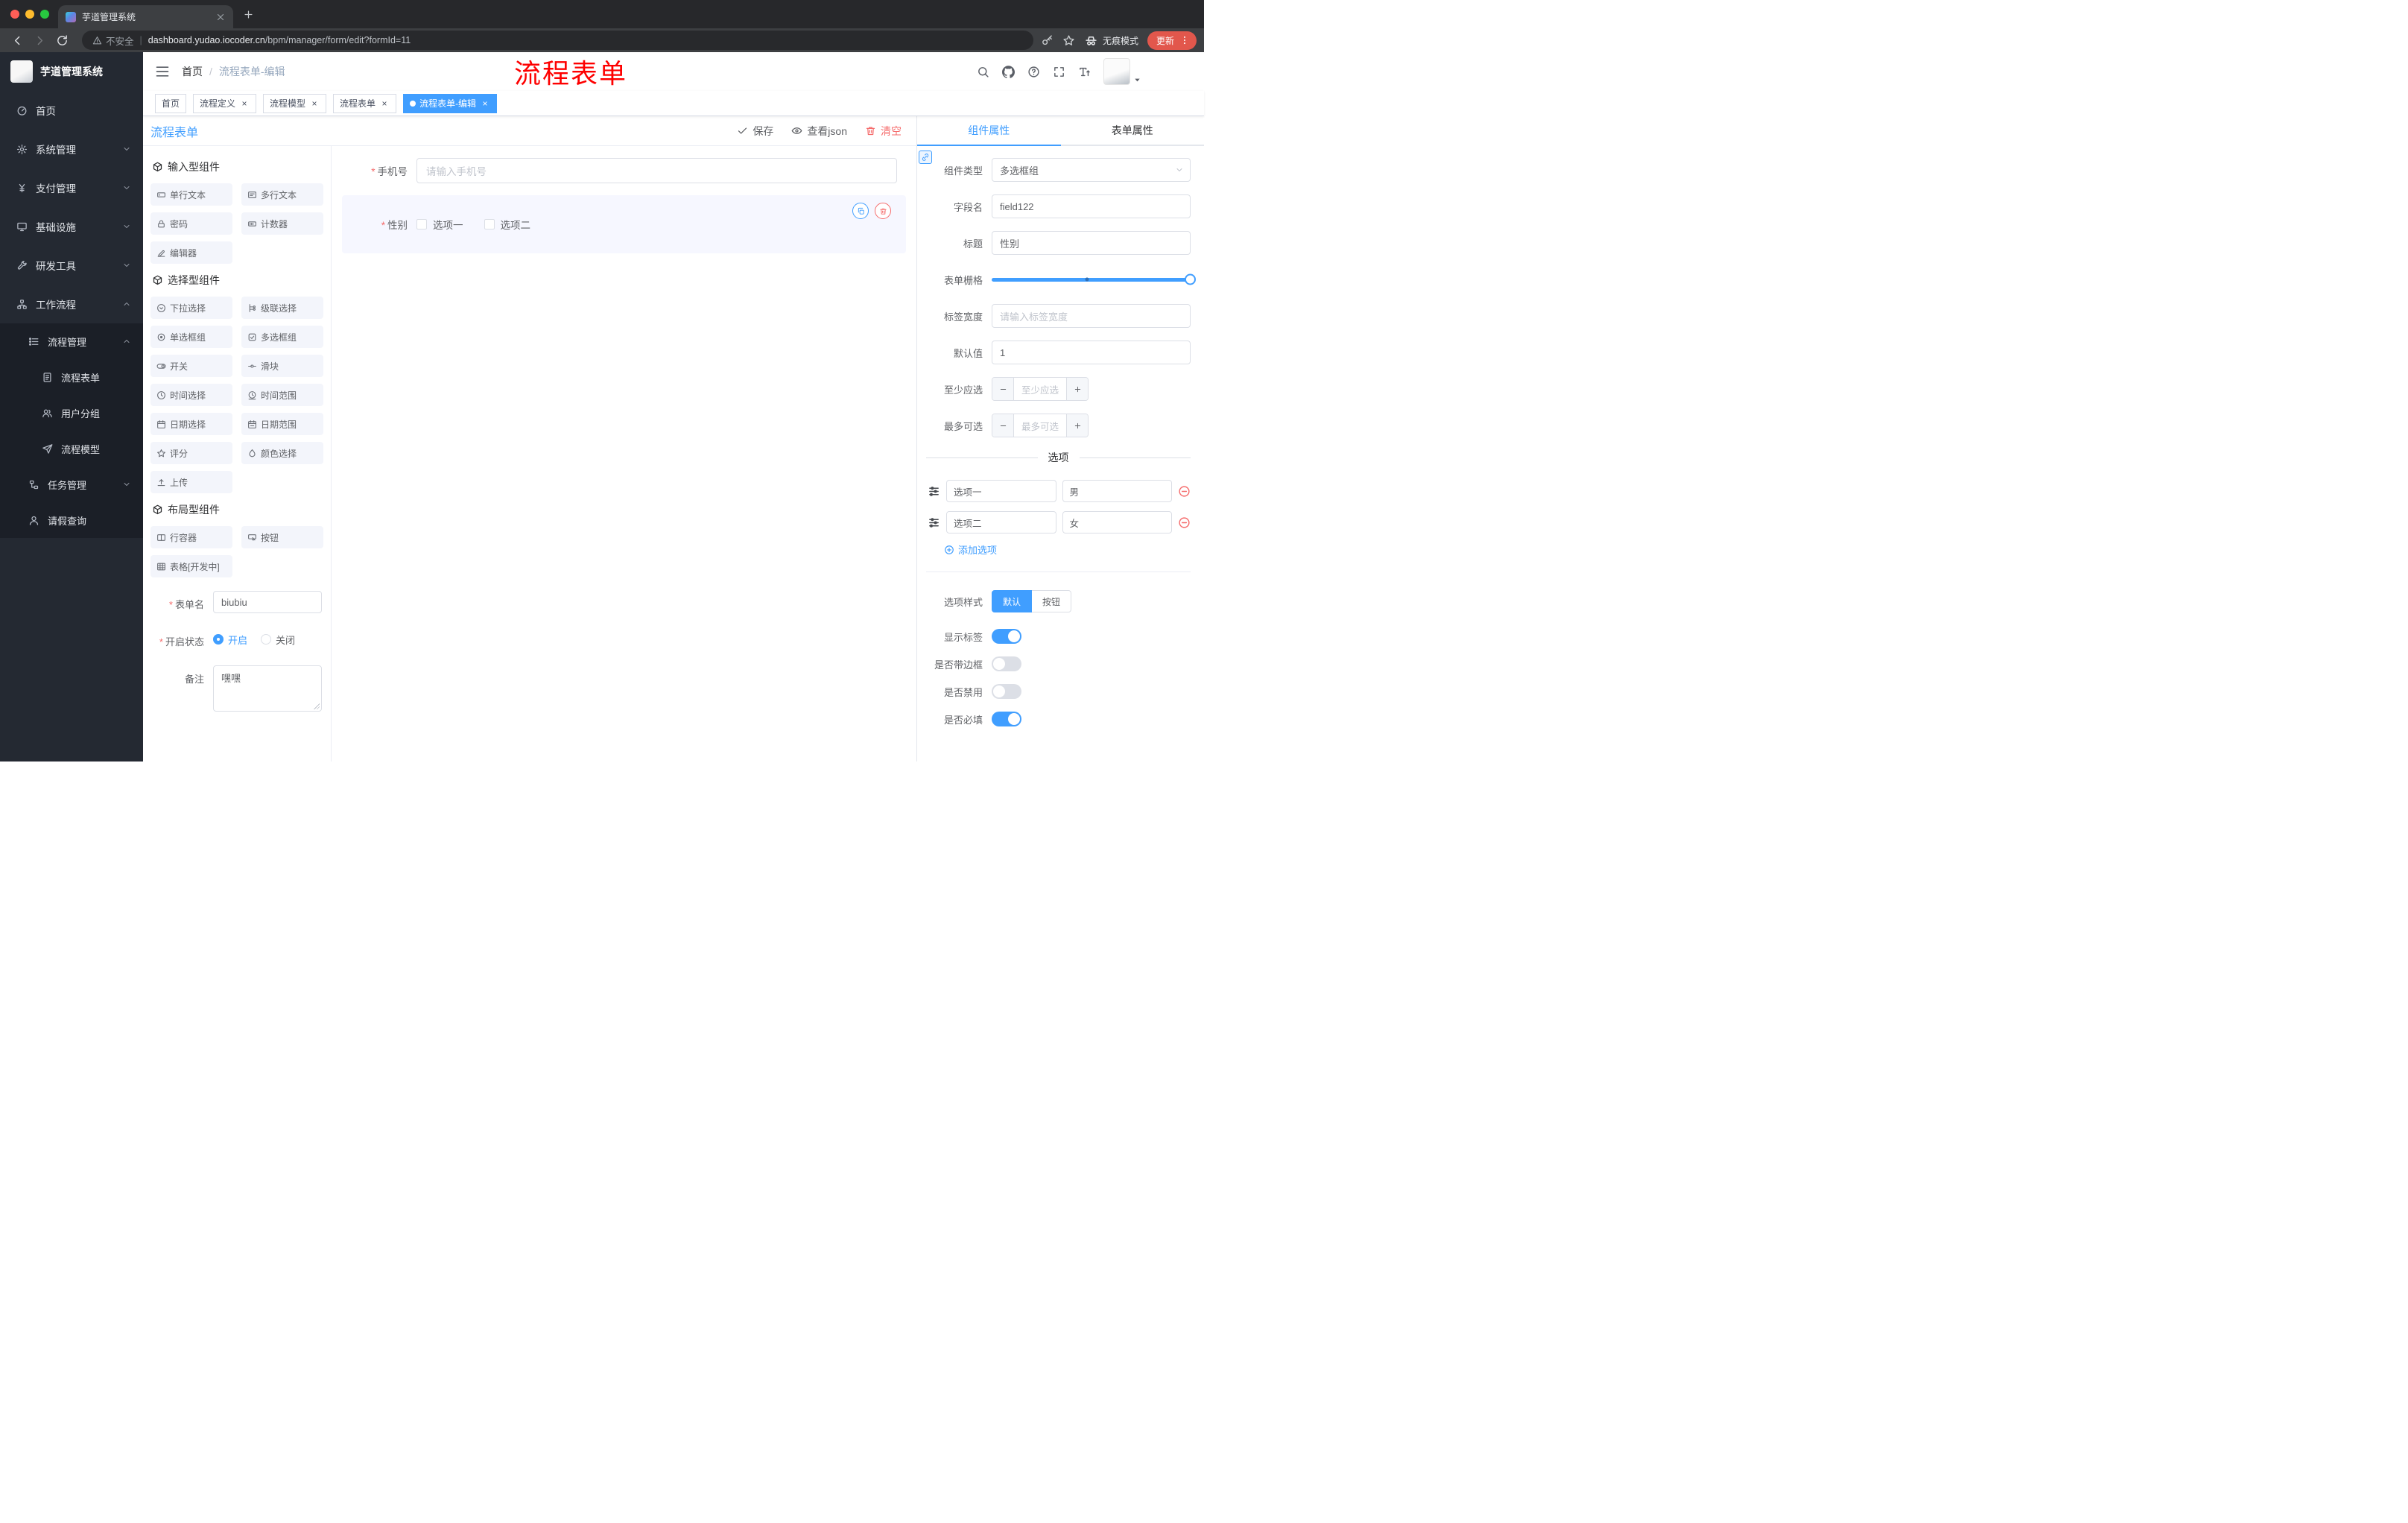  Describe the element at coordinates (71, 266) in the screenshot. I see `sidebar-item-dev-tools: 研发工具` at that location.